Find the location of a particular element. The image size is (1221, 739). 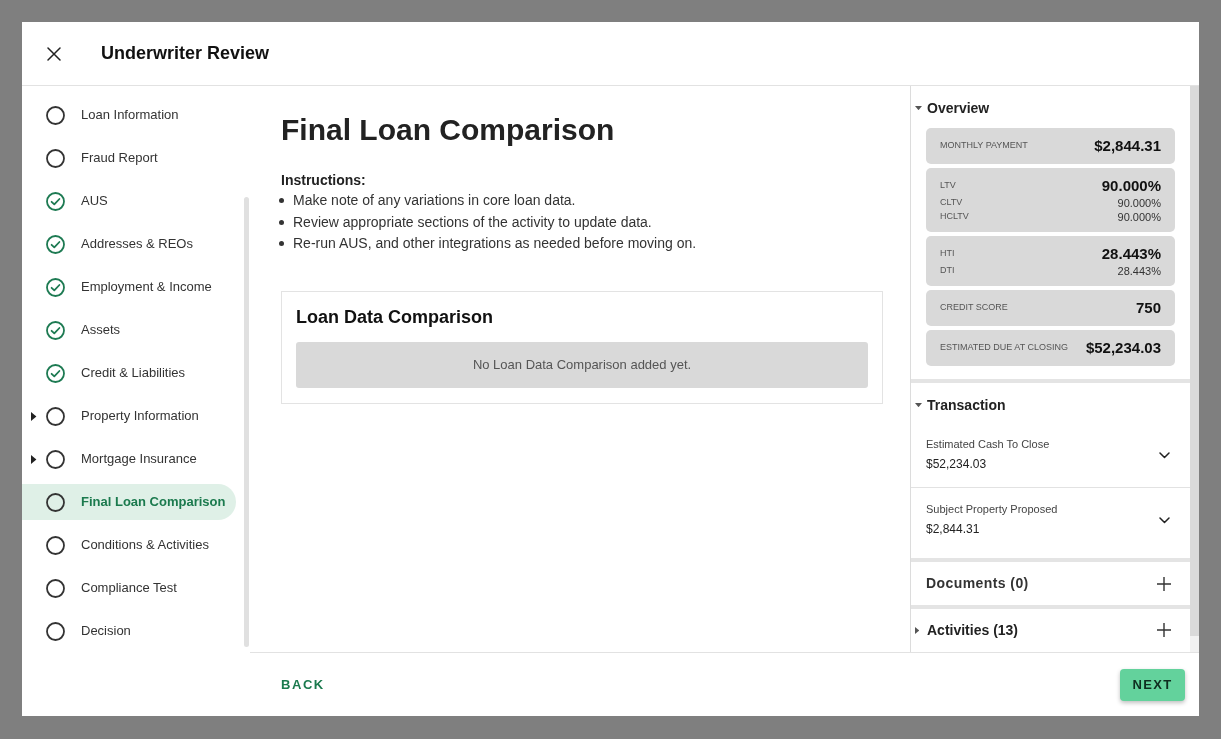

close-icon is located at coordinates (54, 53).